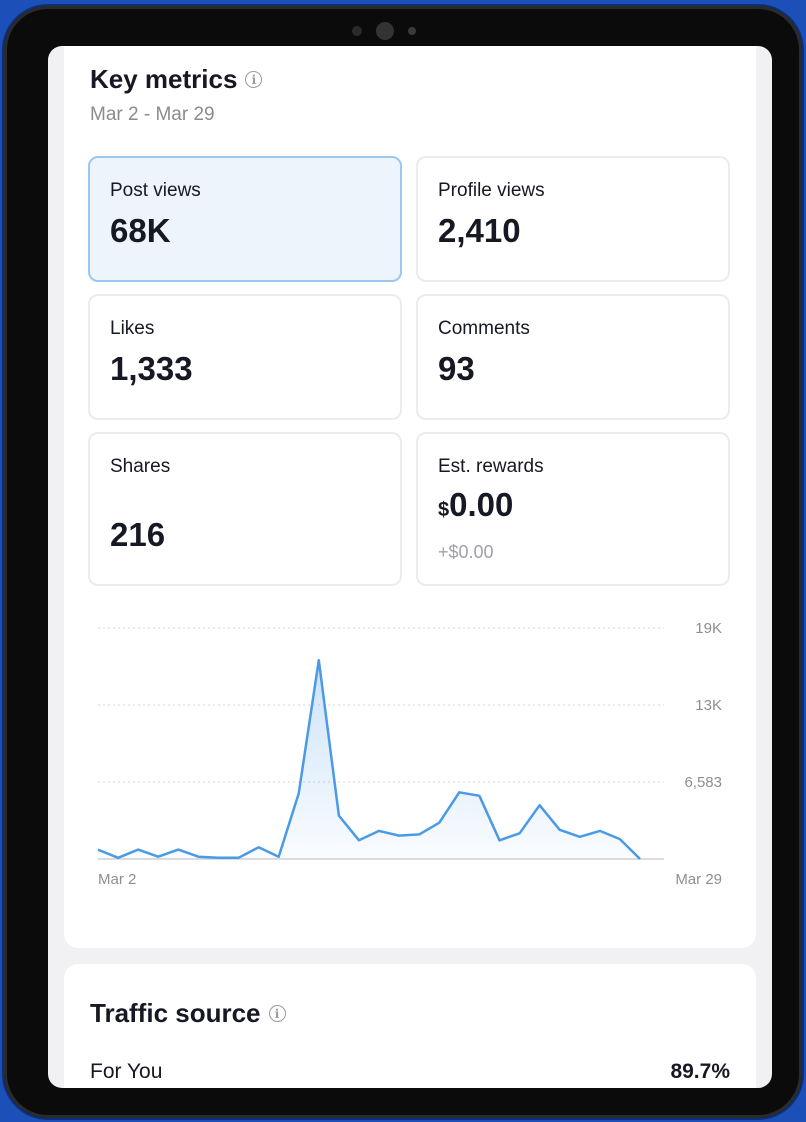 This screenshot has height=1122, width=806. Describe the element at coordinates (175, 1013) in the screenshot. I see `traffic-source-title: Traffic source` at that location.